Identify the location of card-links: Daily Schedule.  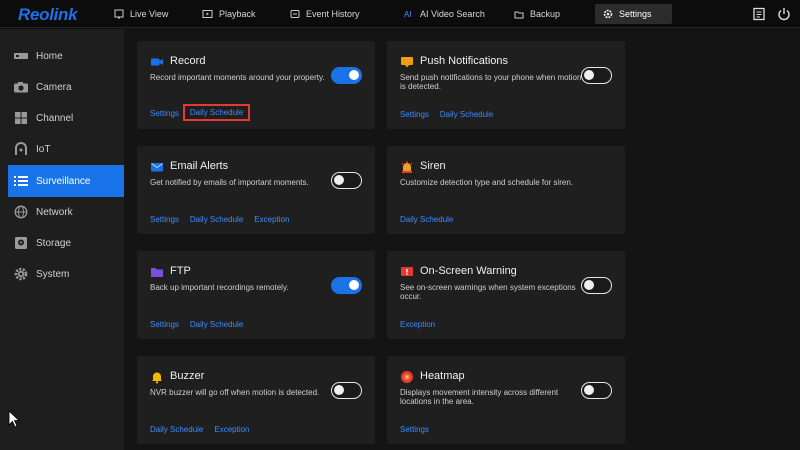
(432, 219).